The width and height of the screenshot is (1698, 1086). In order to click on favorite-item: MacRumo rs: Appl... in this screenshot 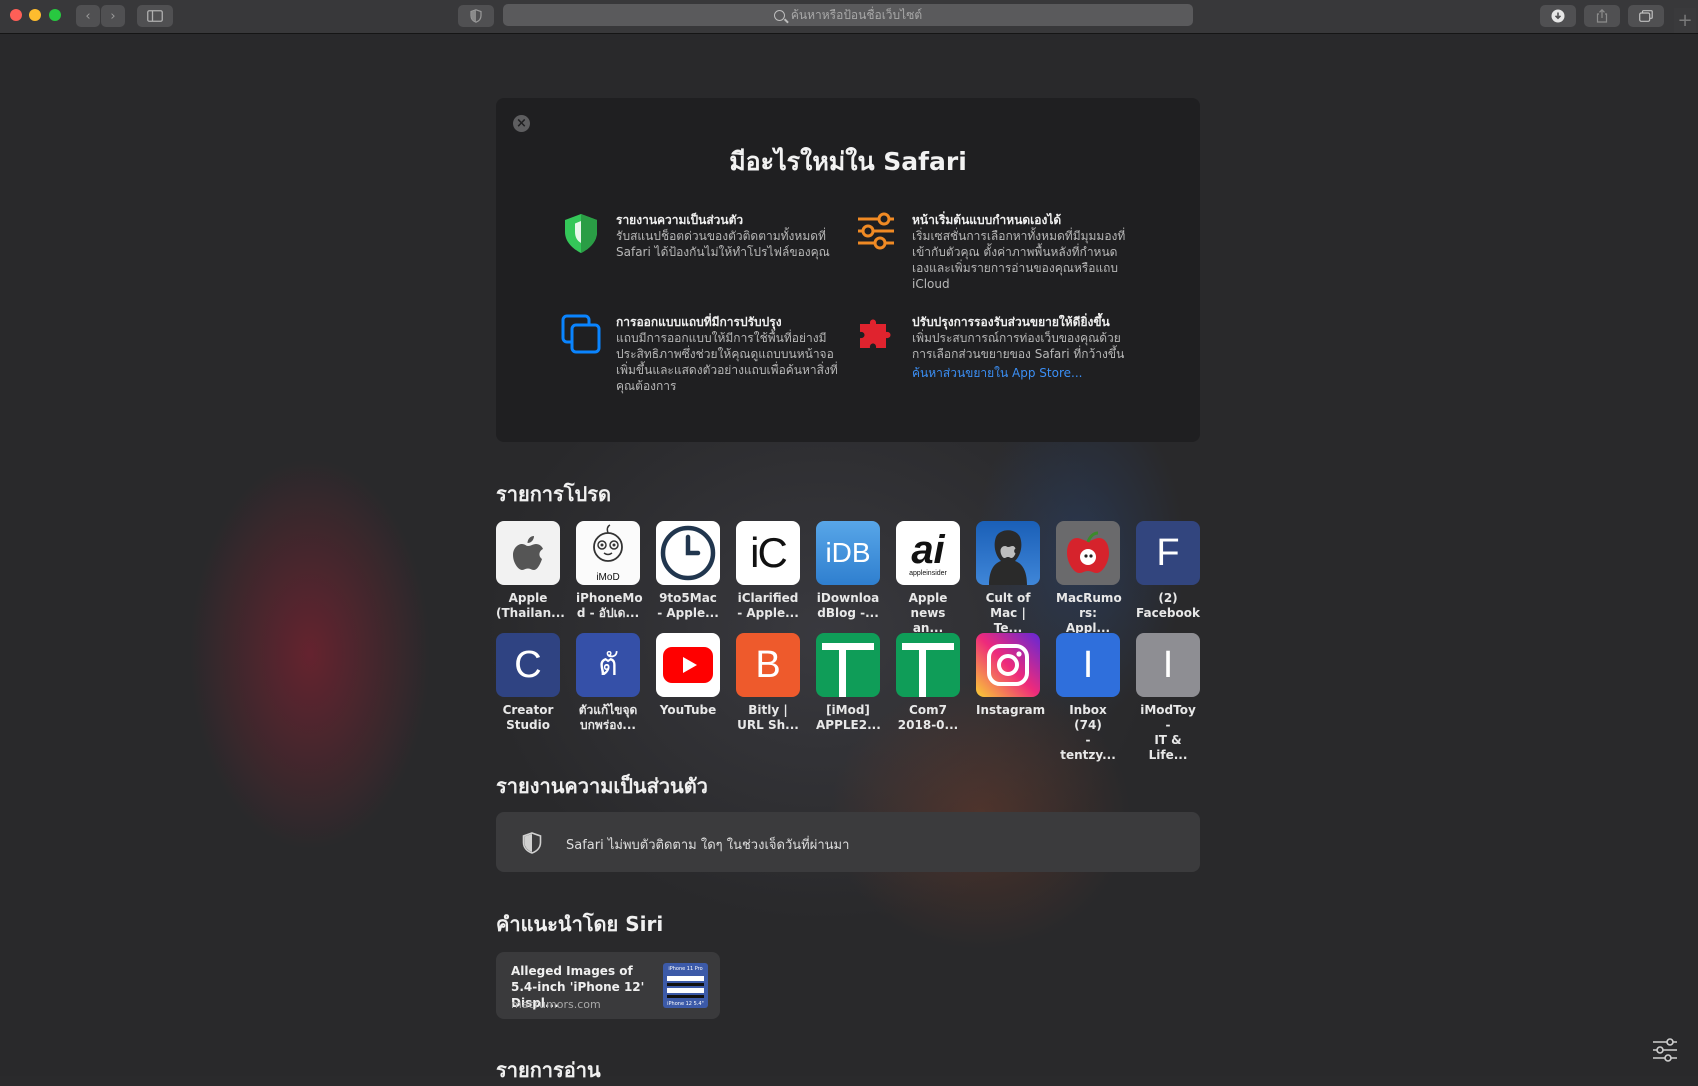, I will do `click(1089, 578)`.